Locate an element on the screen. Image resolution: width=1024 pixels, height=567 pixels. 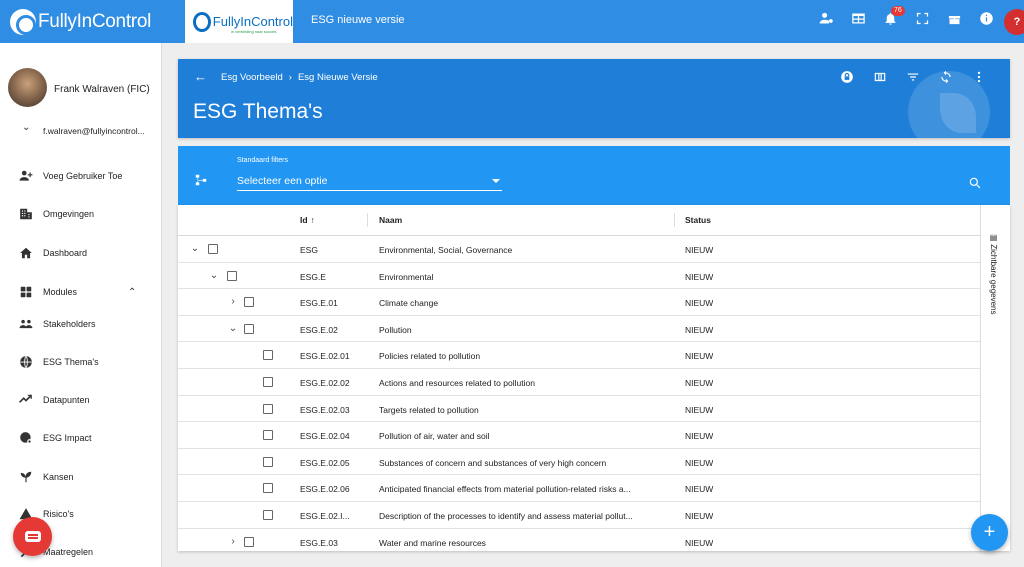
lock-icon is located at coordinates (847, 79).